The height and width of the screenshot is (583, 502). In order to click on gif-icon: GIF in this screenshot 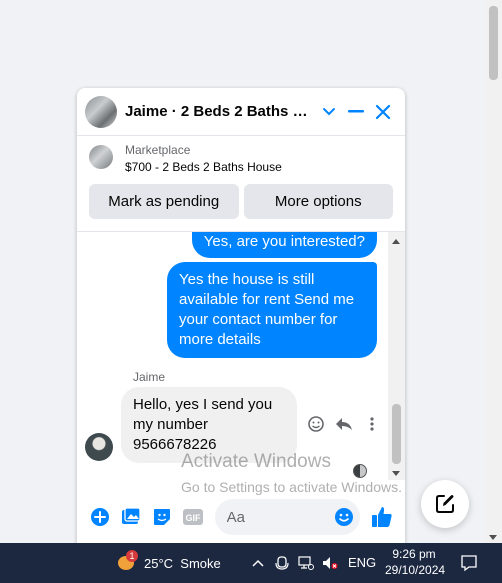, I will do `click(193, 517)`.